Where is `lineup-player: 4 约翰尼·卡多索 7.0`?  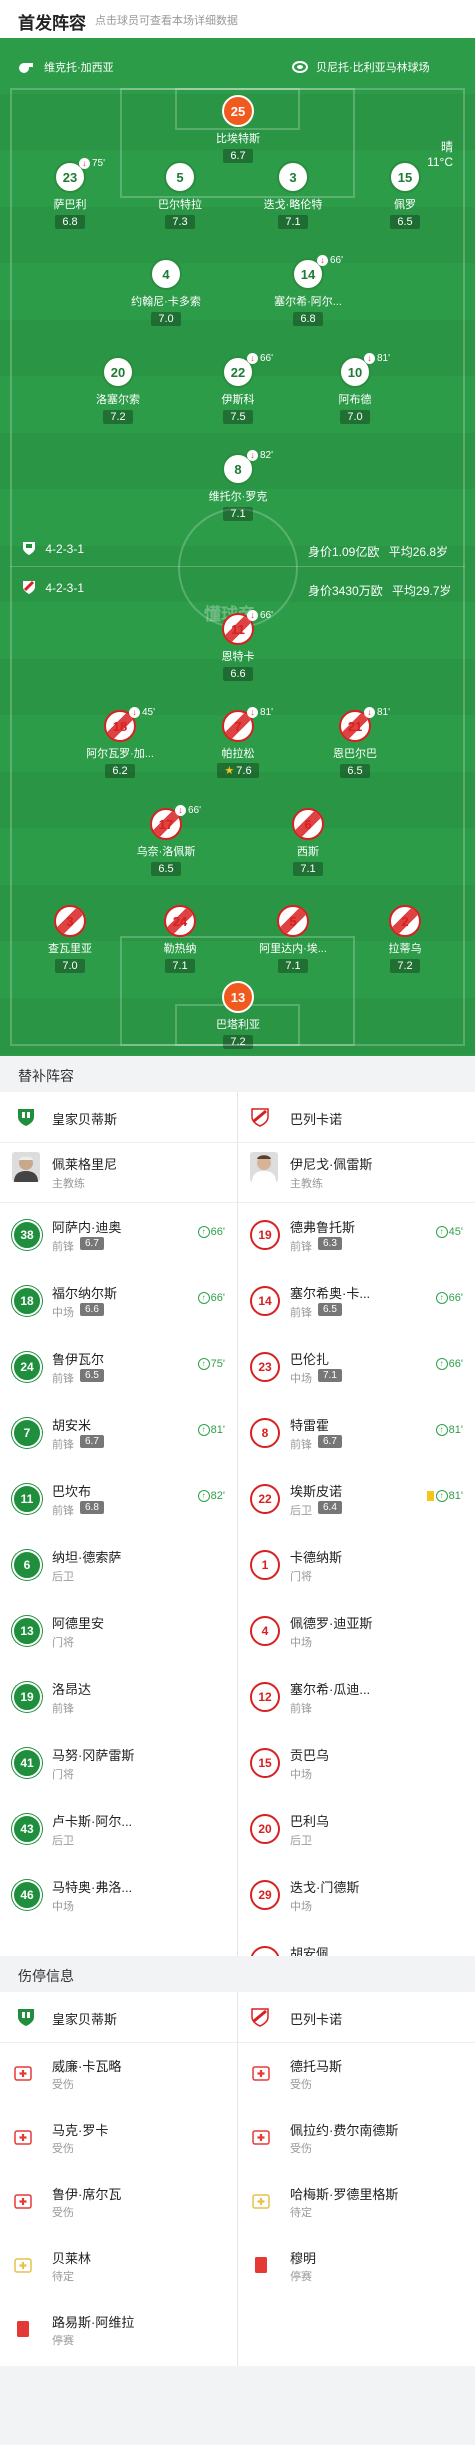
lineup-player: 4 约翰尼·卡多索 7.0 is located at coordinates (166, 292).